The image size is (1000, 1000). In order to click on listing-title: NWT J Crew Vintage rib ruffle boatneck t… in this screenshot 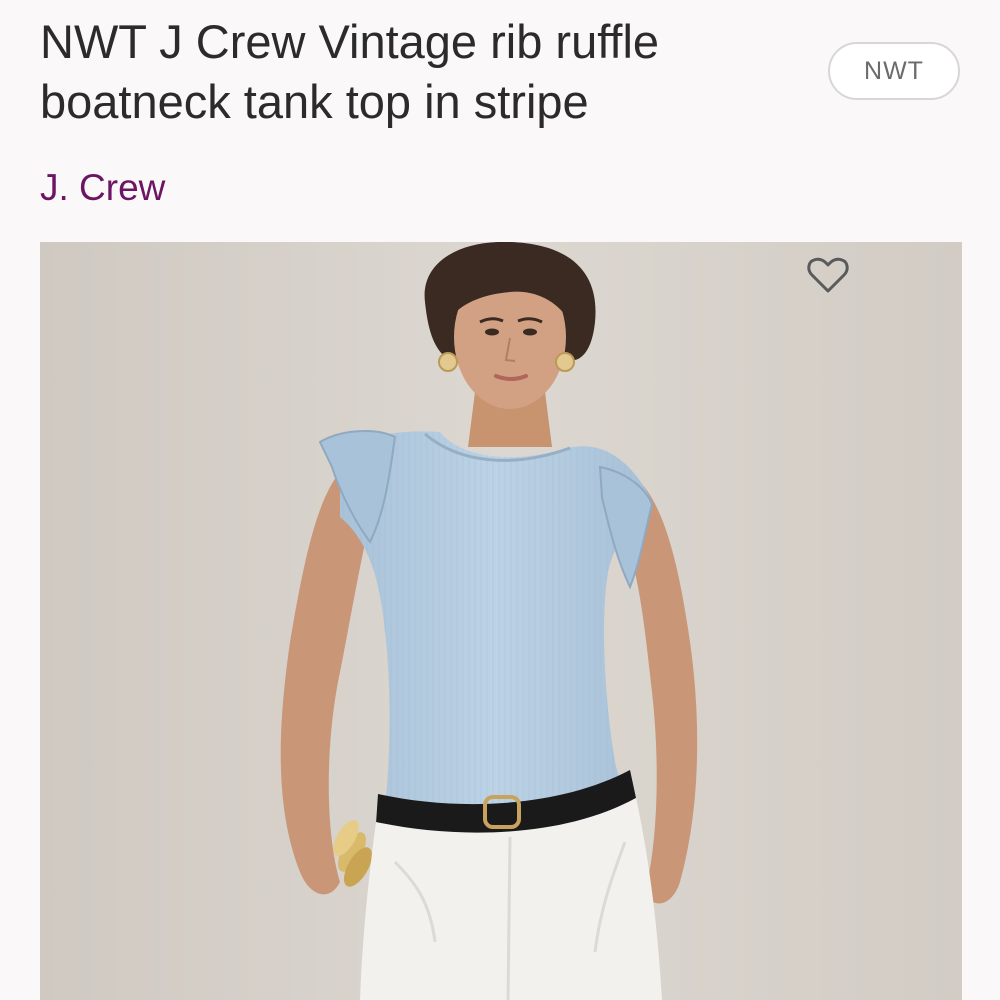, I will do `click(350, 71)`.